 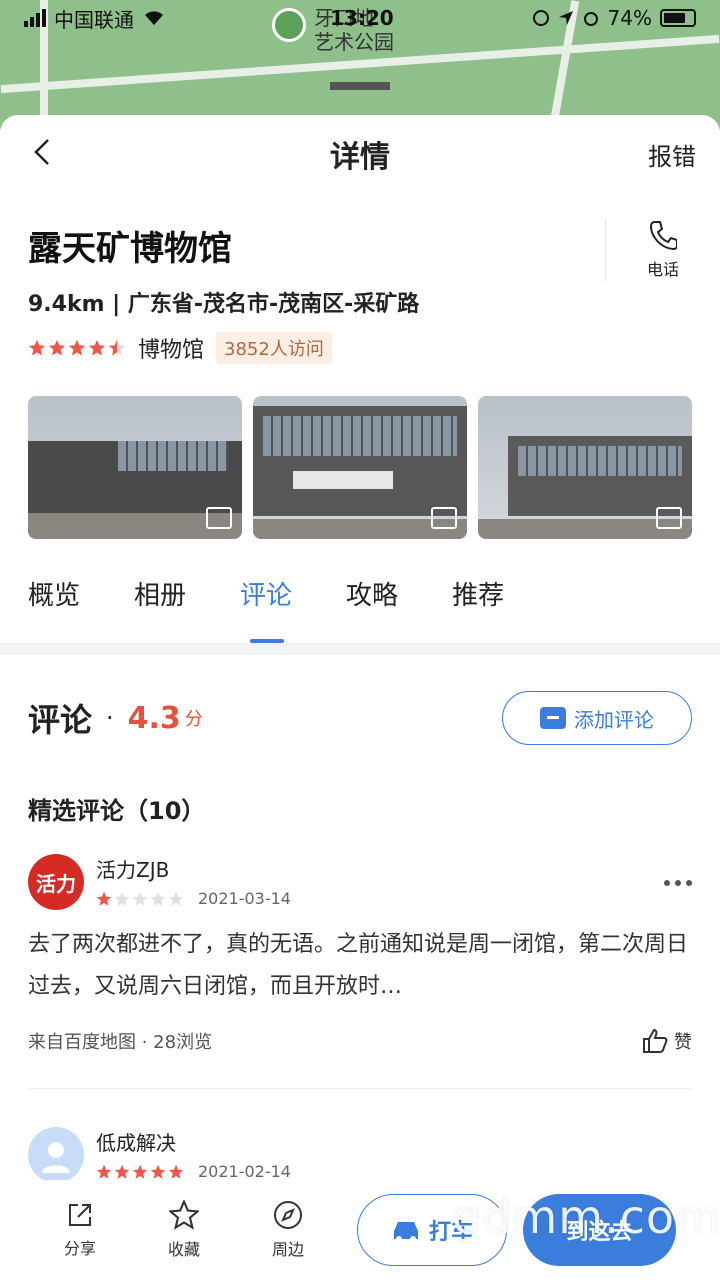 What do you see at coordinates (130, 249) in the screenshot?
I see `poi-name: 露天矿博物馆` at bounding box center [130, 249].